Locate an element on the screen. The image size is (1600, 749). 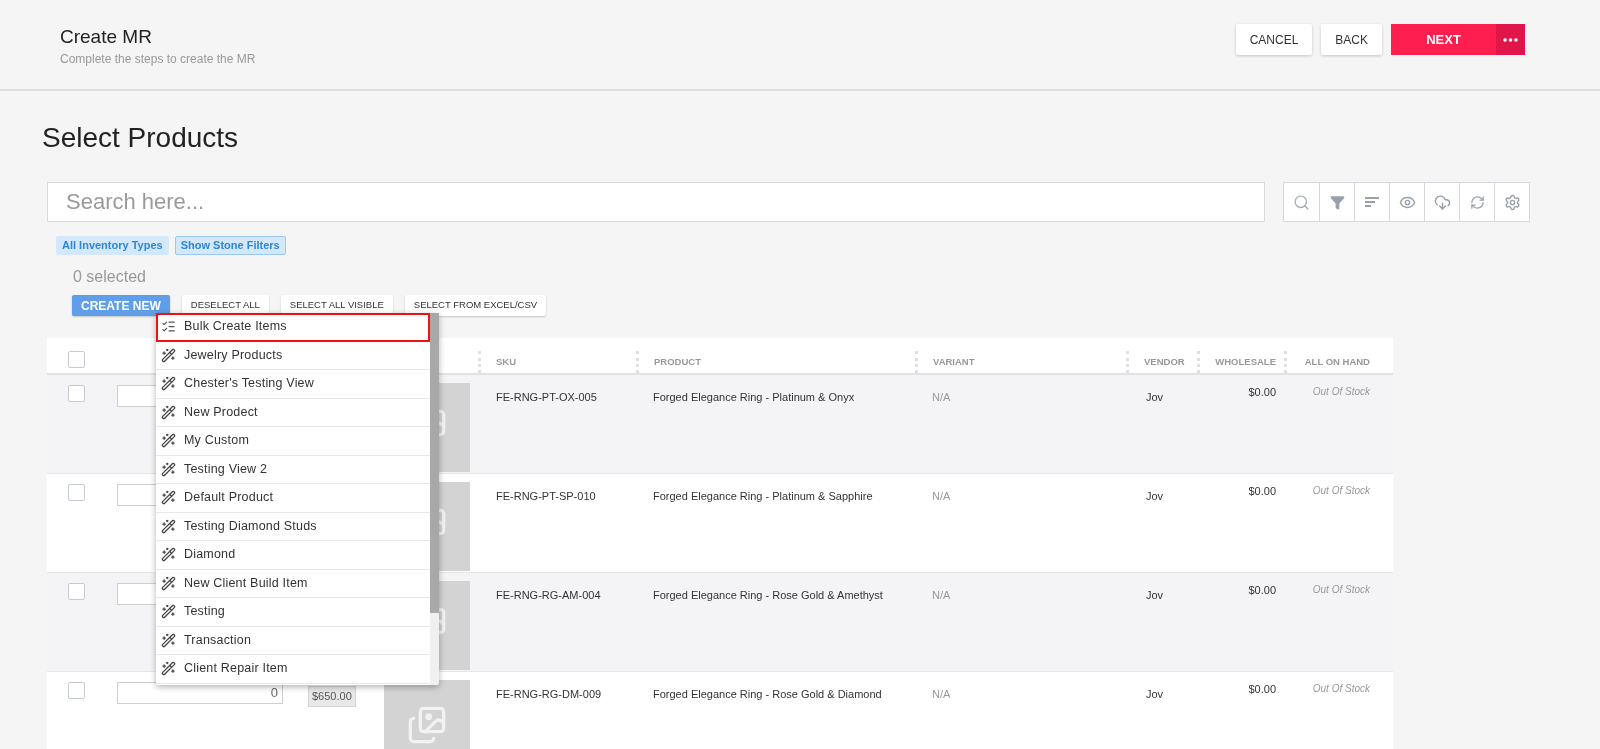
action-button: SELECT FROM EXCEL/CSV is located at coordinates (475, 305).